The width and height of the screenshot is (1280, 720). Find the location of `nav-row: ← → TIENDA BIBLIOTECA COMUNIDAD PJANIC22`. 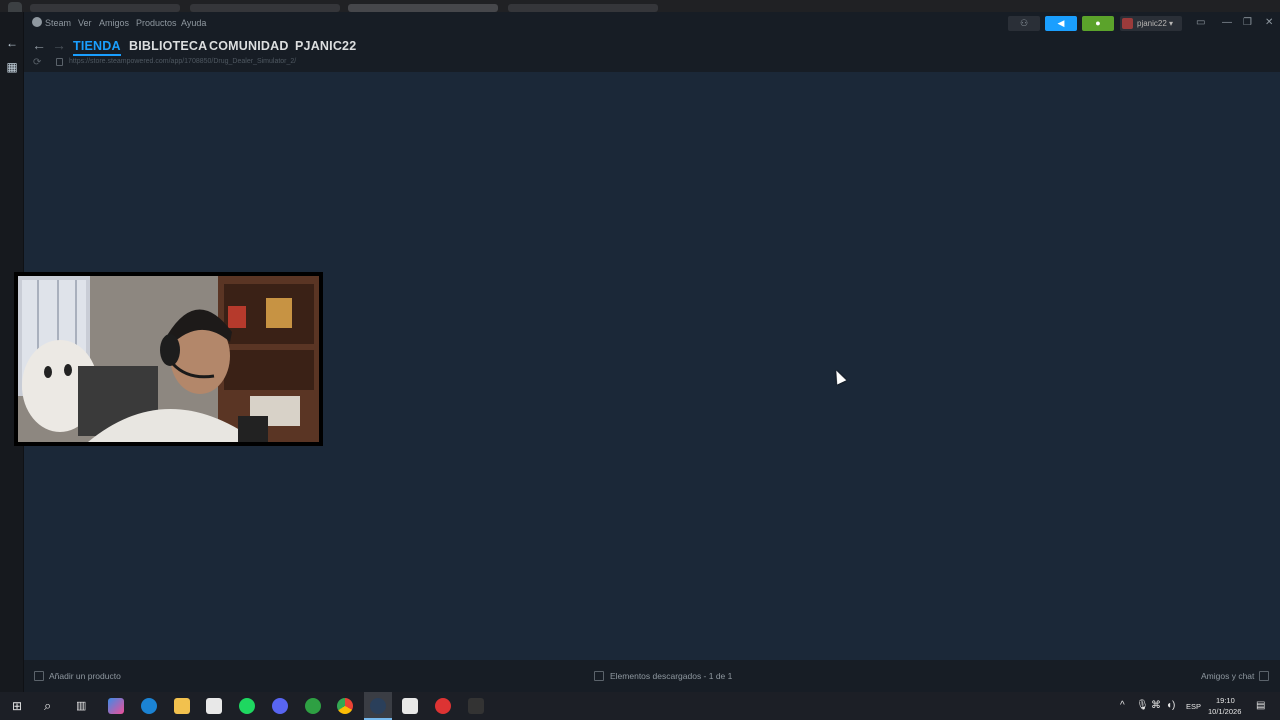

nav-row: ← → TIENDA BIBLIOTECA COMUNIDAD PJANIC22 is located at coordinates (652, 46).